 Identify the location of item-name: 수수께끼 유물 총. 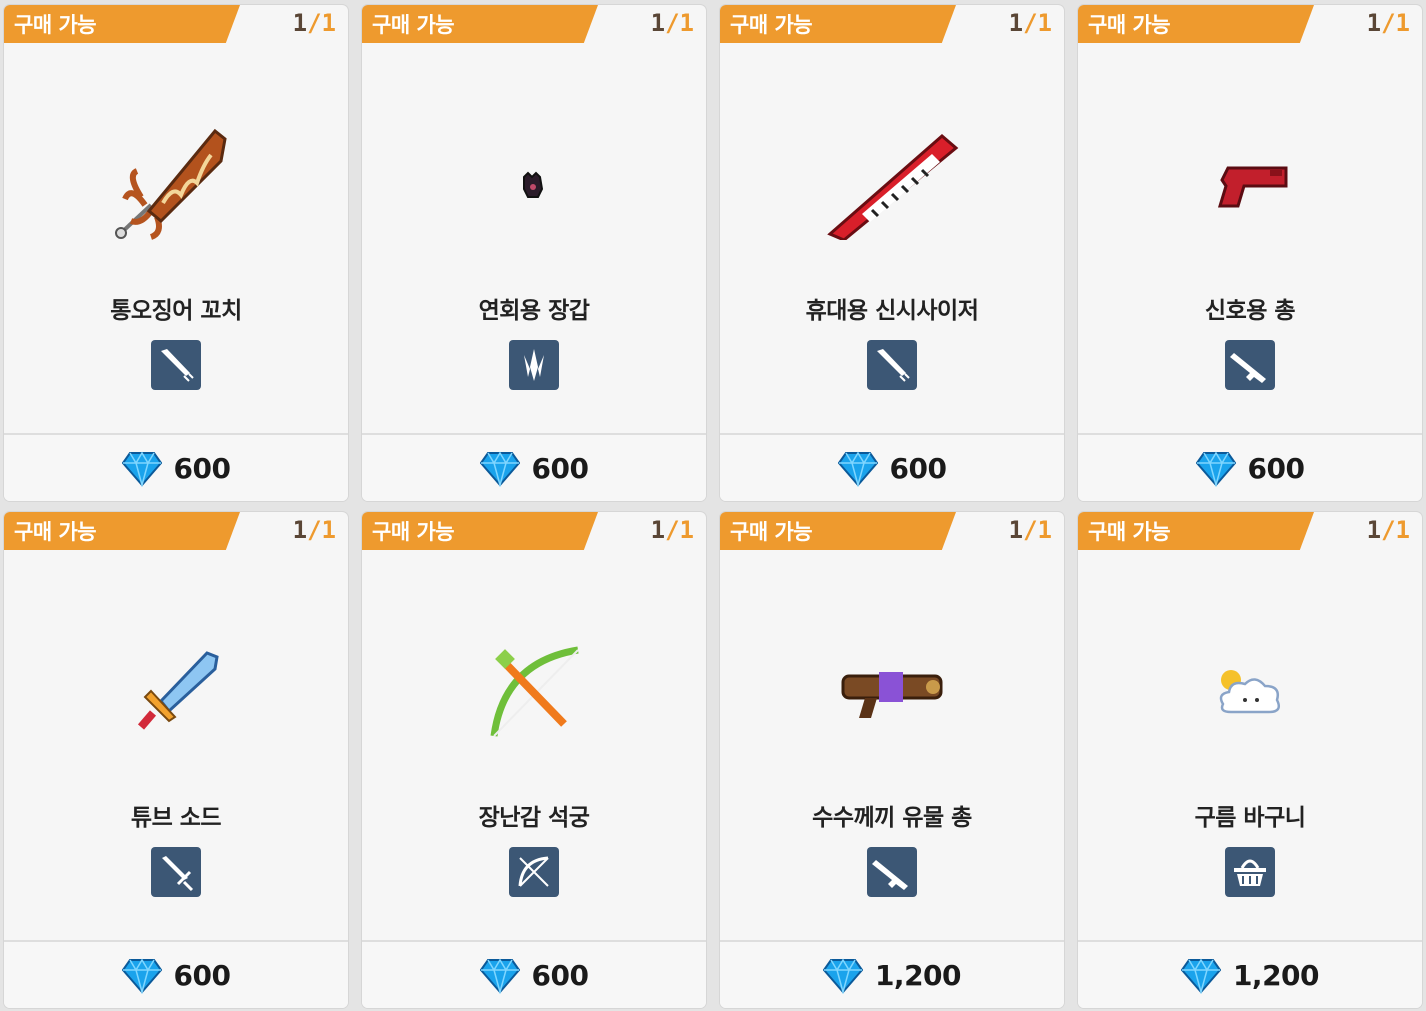
(892, 818).